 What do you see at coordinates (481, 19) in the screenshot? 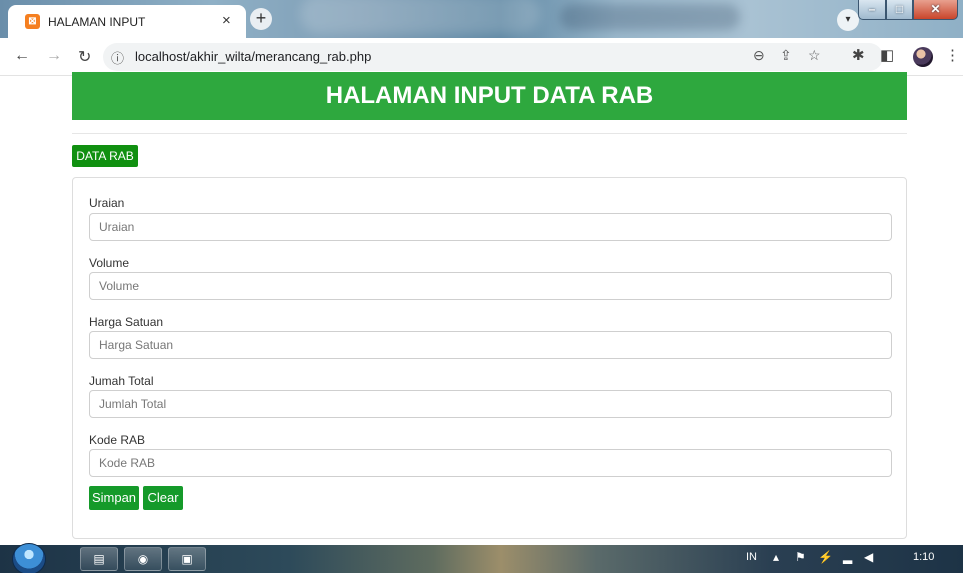
I see `window-titlebar: ⊠ HALAMAN INPUT × + ▾ – □ ✕` at bounding box center [481, 19].